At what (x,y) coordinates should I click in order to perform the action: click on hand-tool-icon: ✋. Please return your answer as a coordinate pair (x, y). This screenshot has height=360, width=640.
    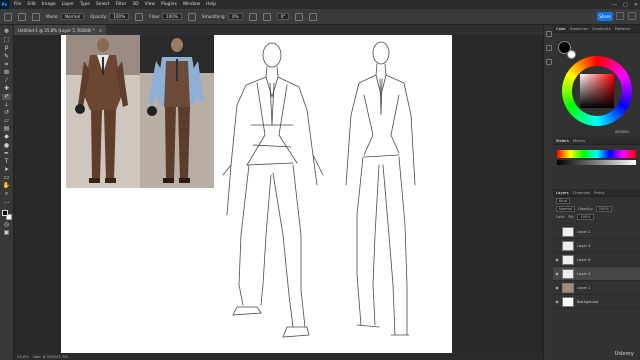
    Looking at the image, I should click on (6, 186).